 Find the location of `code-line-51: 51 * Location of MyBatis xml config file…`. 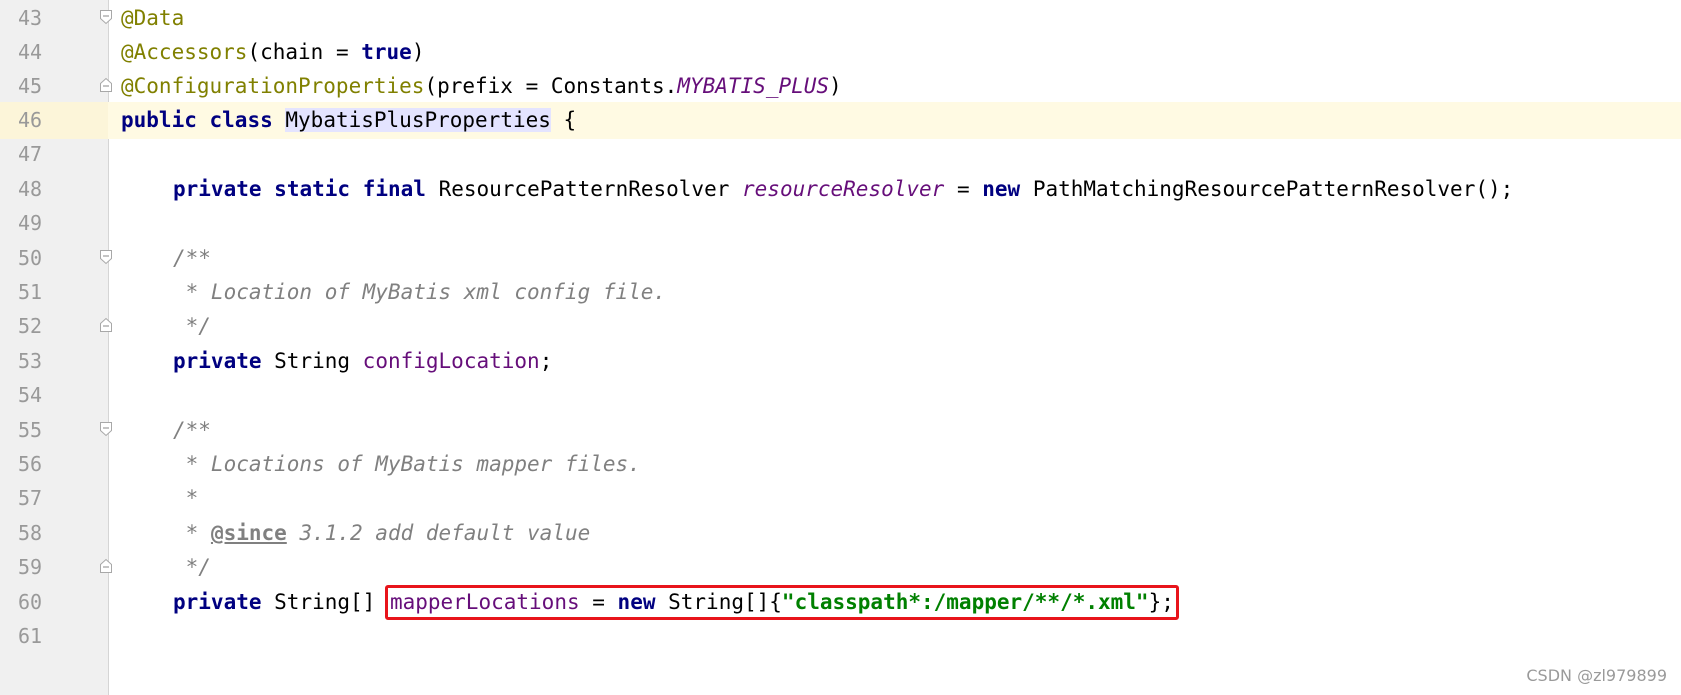

code-line-51: 51 * Location of MyBatis xml config file… is located at coordinates (840, 292).